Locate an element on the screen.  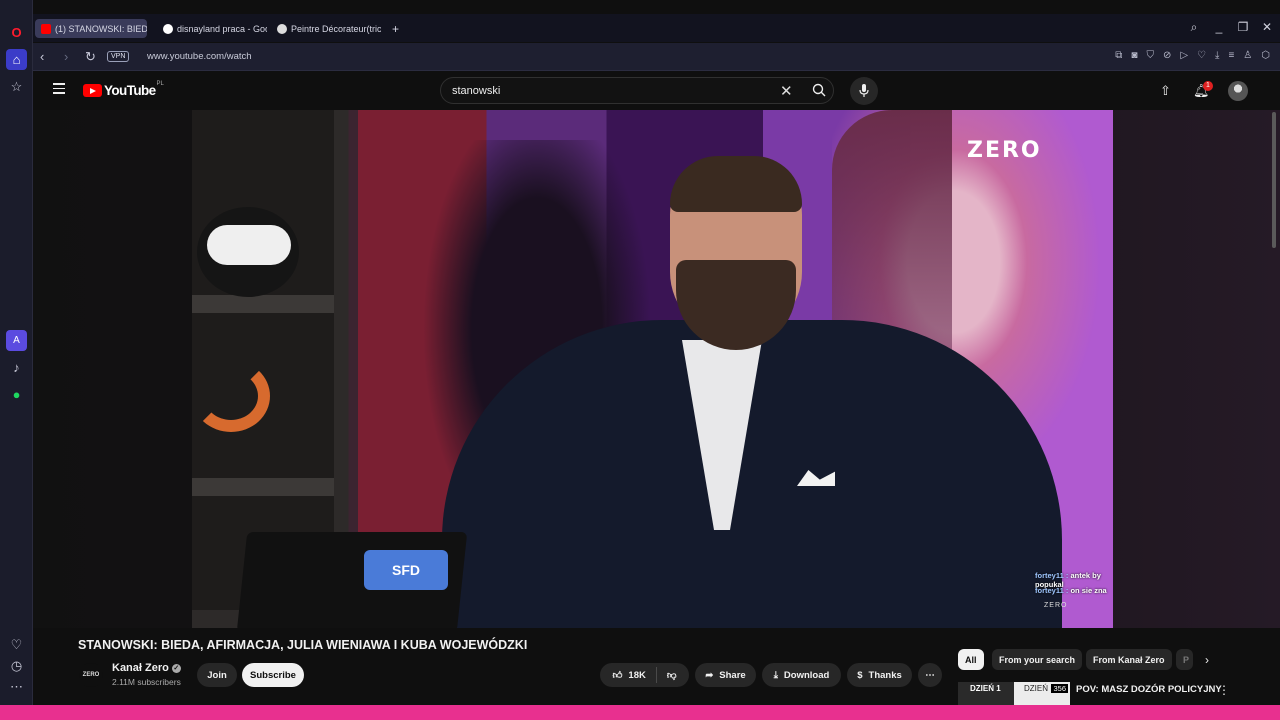
vpn-badge: VPN is located at coordinates (118, 56).